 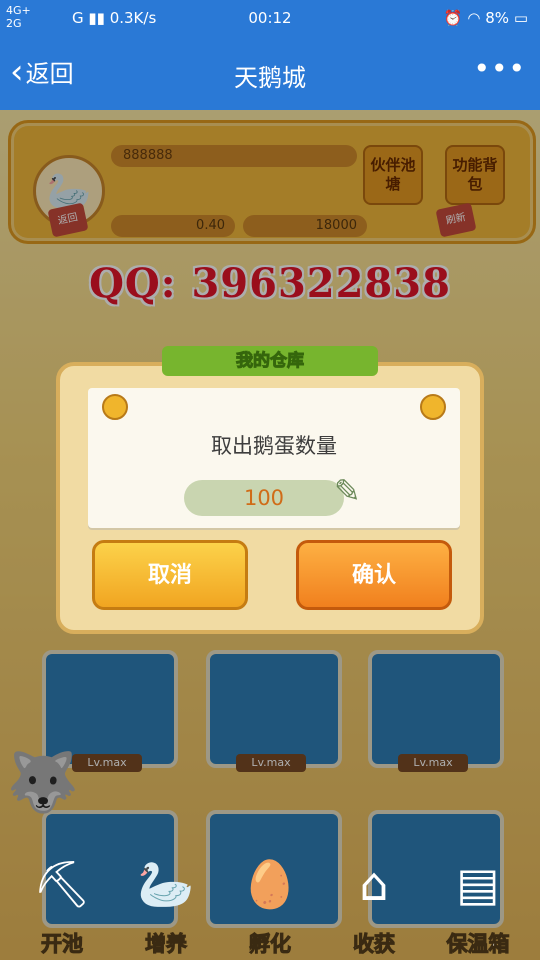 I want to click on alarm-icon: ⏰, so click(x=453, y=18).